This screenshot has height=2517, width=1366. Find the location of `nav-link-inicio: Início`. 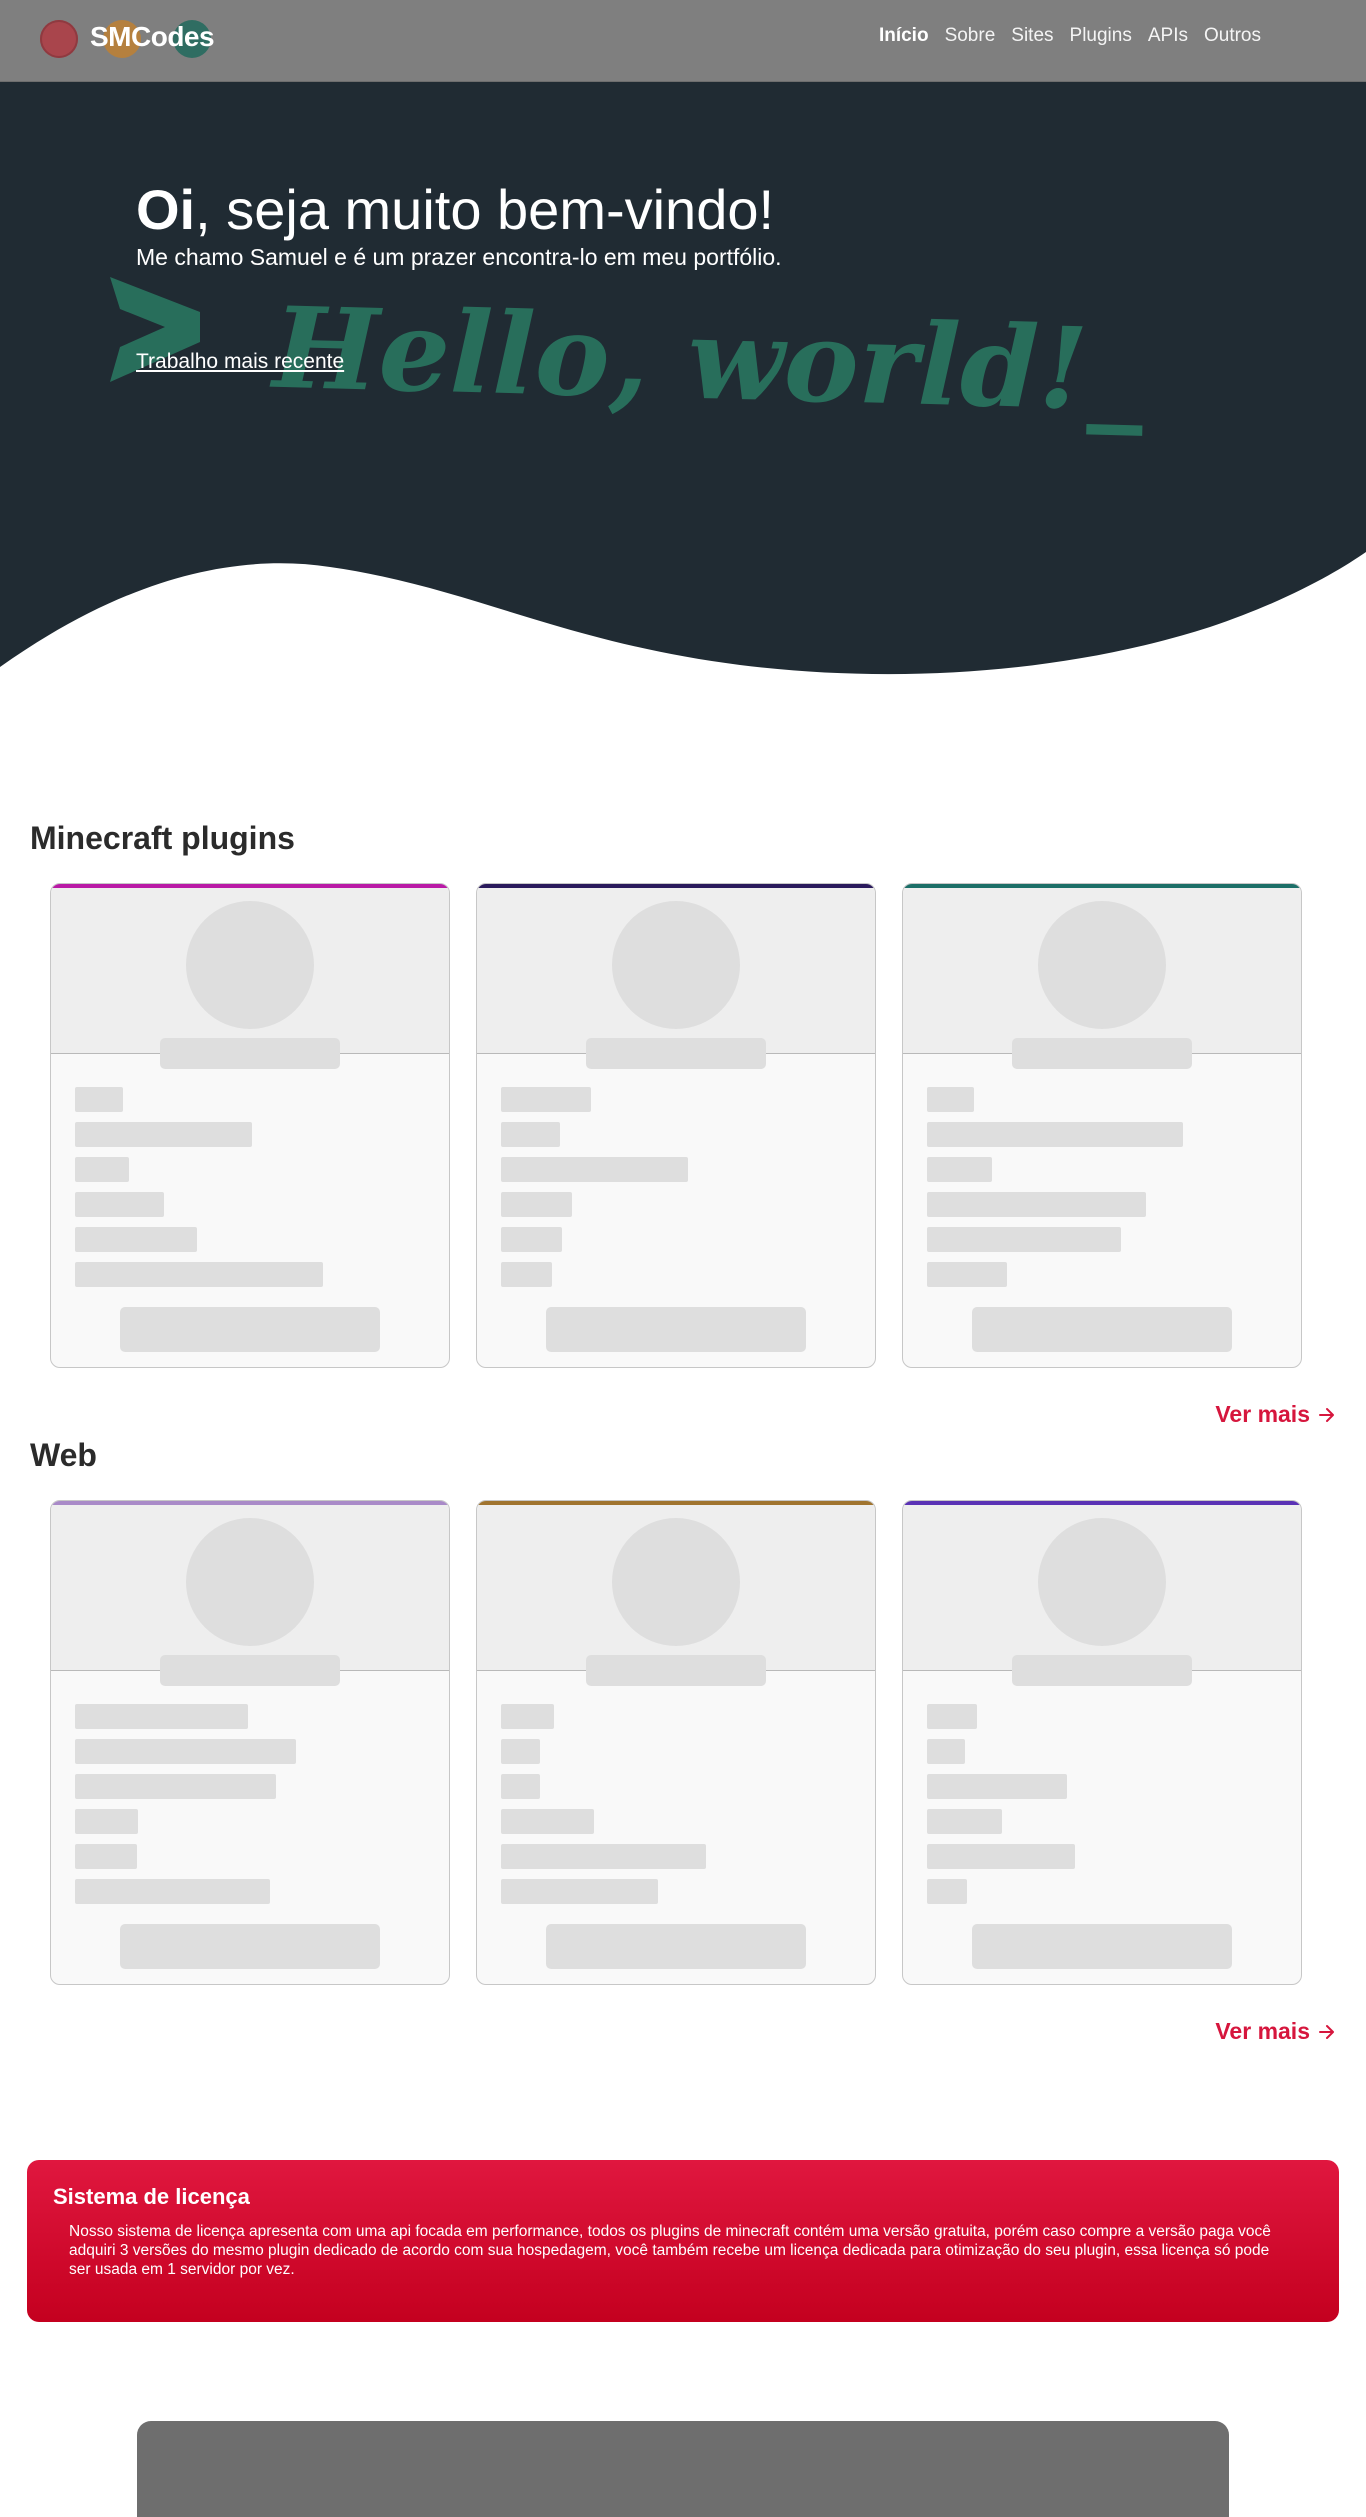

nav-link-inicio: Início is located at coordinates (904, 36).